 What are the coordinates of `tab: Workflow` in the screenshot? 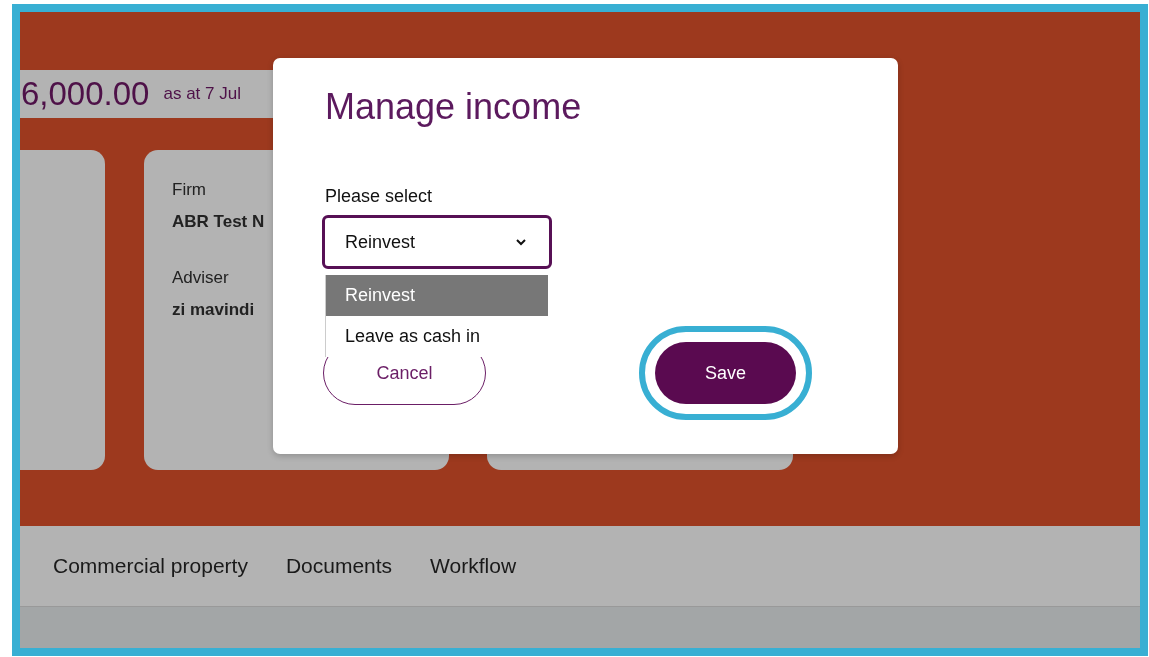 It's located at (473, 566).